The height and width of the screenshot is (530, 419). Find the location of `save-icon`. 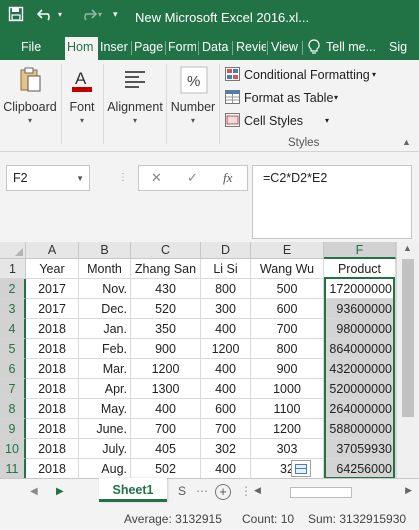

save-icon is located at coordinates (16, 15).